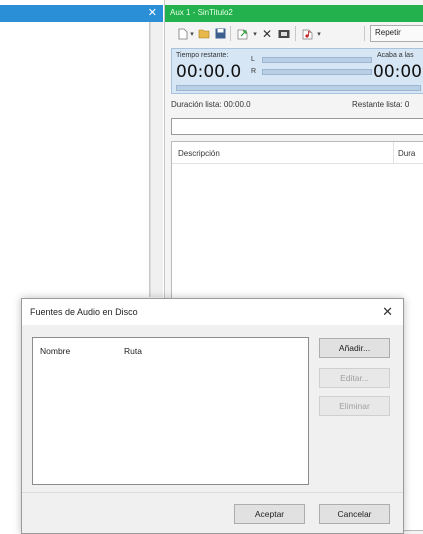 The width and height of the screenshot is (423, 534). Describe the element at coordinates (243, 33) in the screenshot. I see `export-icon` at that location.